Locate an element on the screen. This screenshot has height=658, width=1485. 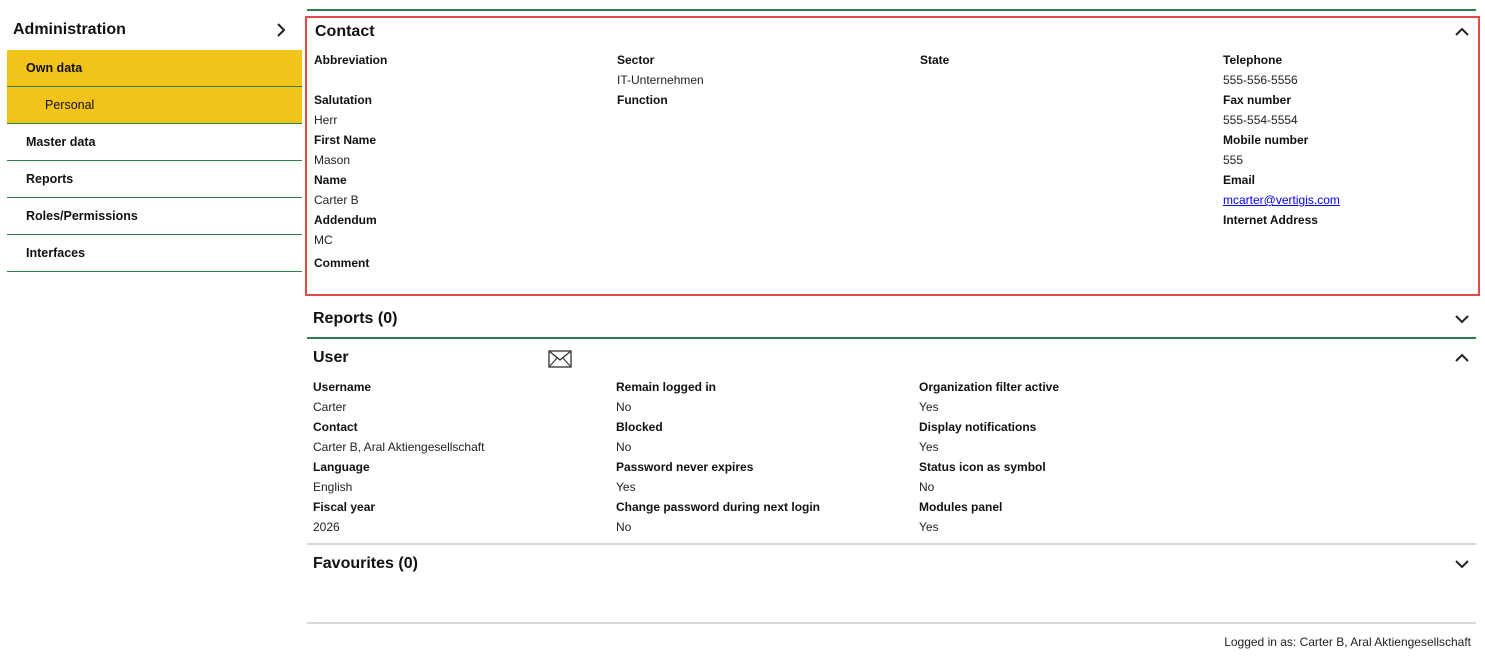
addendum-label: Addendum is located at coordinates (345, 220).